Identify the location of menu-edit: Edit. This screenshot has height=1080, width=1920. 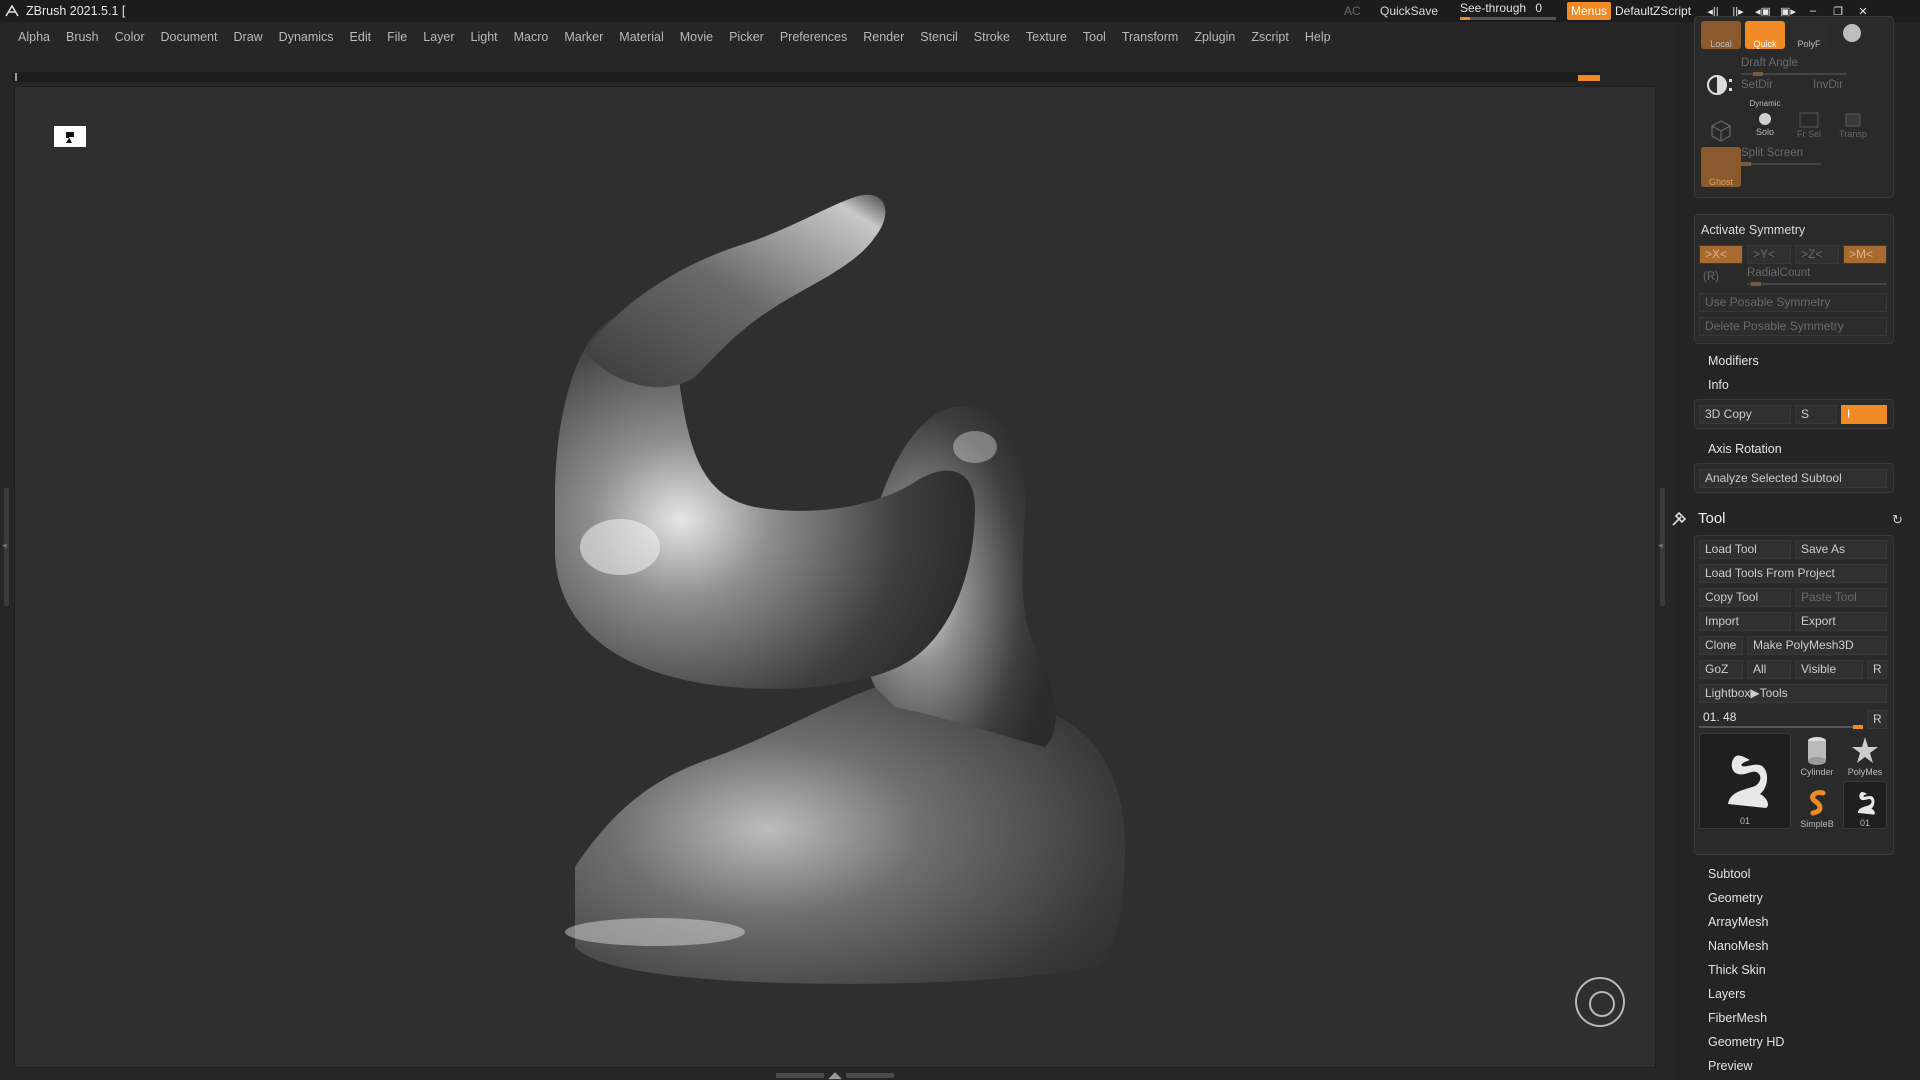
(361, 37).